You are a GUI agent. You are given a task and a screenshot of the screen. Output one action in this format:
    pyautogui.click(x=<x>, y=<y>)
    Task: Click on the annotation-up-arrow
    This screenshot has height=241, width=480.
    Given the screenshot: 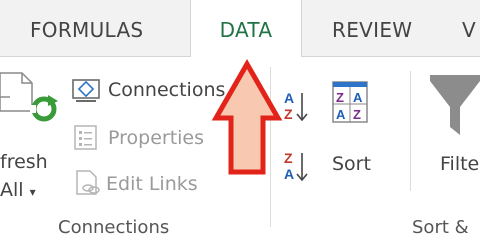 What is the action you would take?
    pyautogui.click(x=247, y=116)
    